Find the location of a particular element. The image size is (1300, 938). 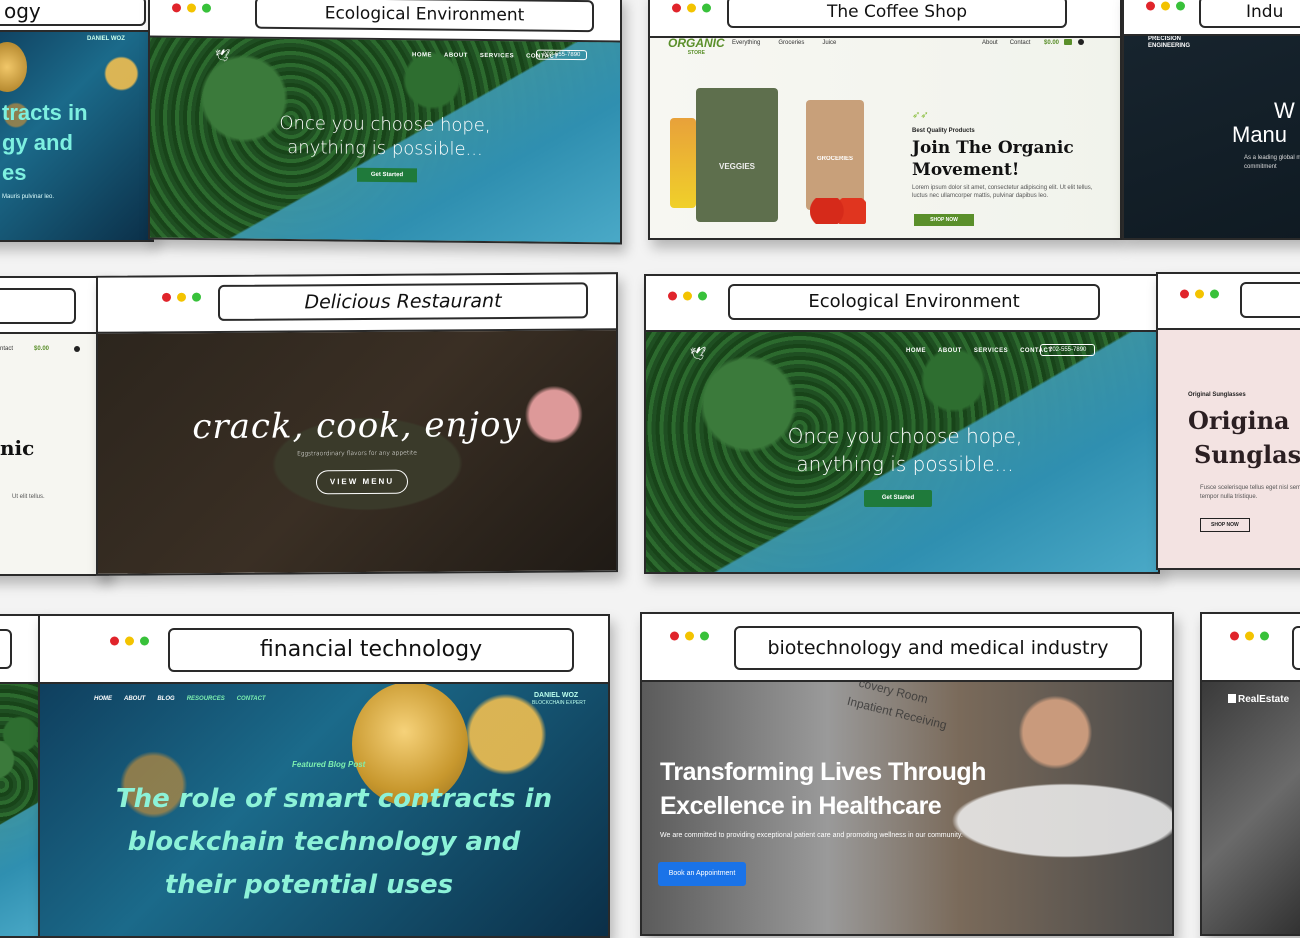

realestate-logo-icon is located at coordinates (1232, 698).